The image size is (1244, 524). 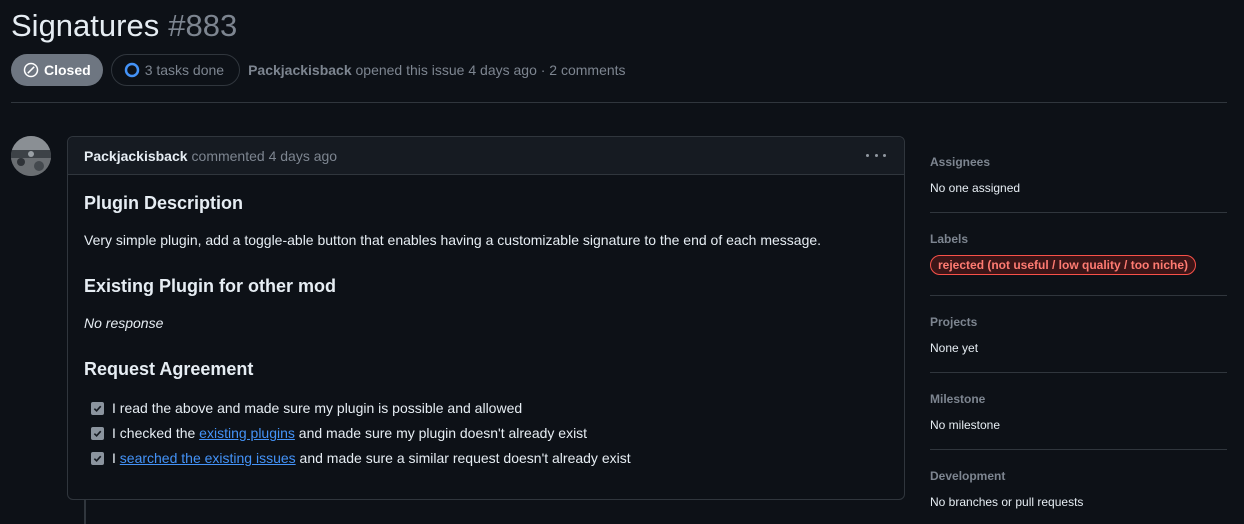 What do you see at coordinates (210, 286) in the screenshot?
I see `section-heading: Existing Plugin for other mod` at bounding box center [210, 286].